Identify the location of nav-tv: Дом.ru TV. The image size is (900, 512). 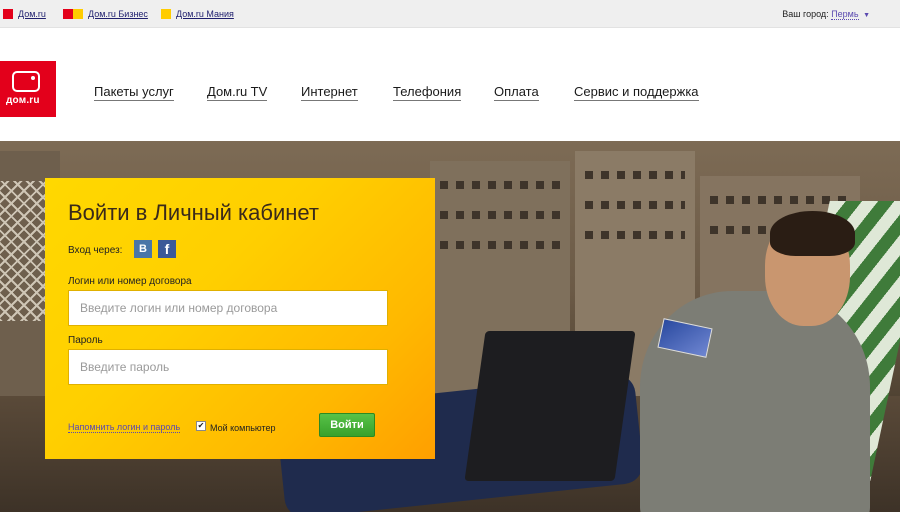
(237, 92).